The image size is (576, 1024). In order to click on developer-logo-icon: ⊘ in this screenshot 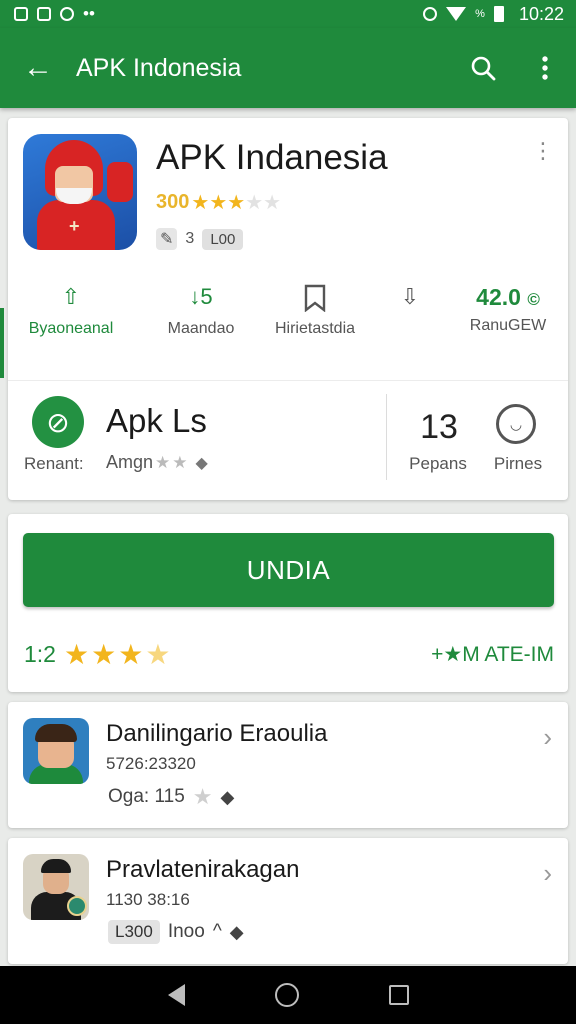, I will do `click(58, 422)`.